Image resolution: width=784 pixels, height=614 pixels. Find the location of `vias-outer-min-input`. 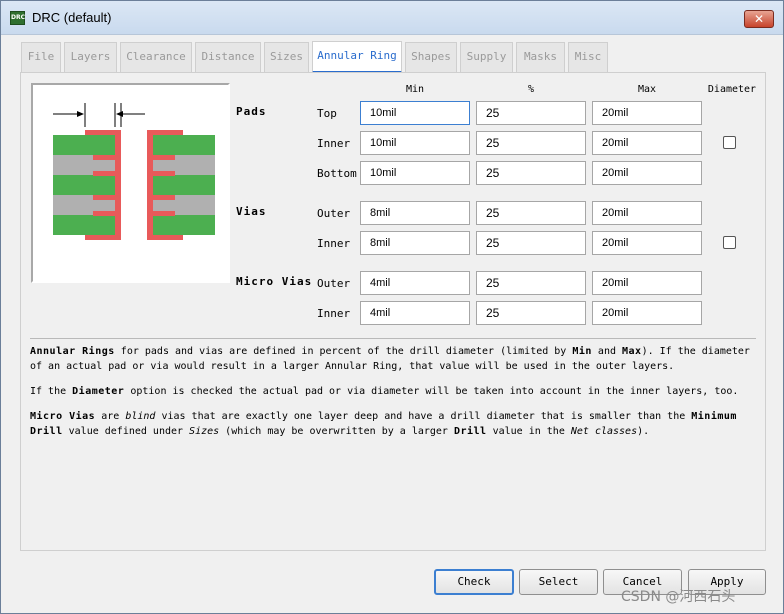

vias-outer-min-input is located at coordinates (415, 213).